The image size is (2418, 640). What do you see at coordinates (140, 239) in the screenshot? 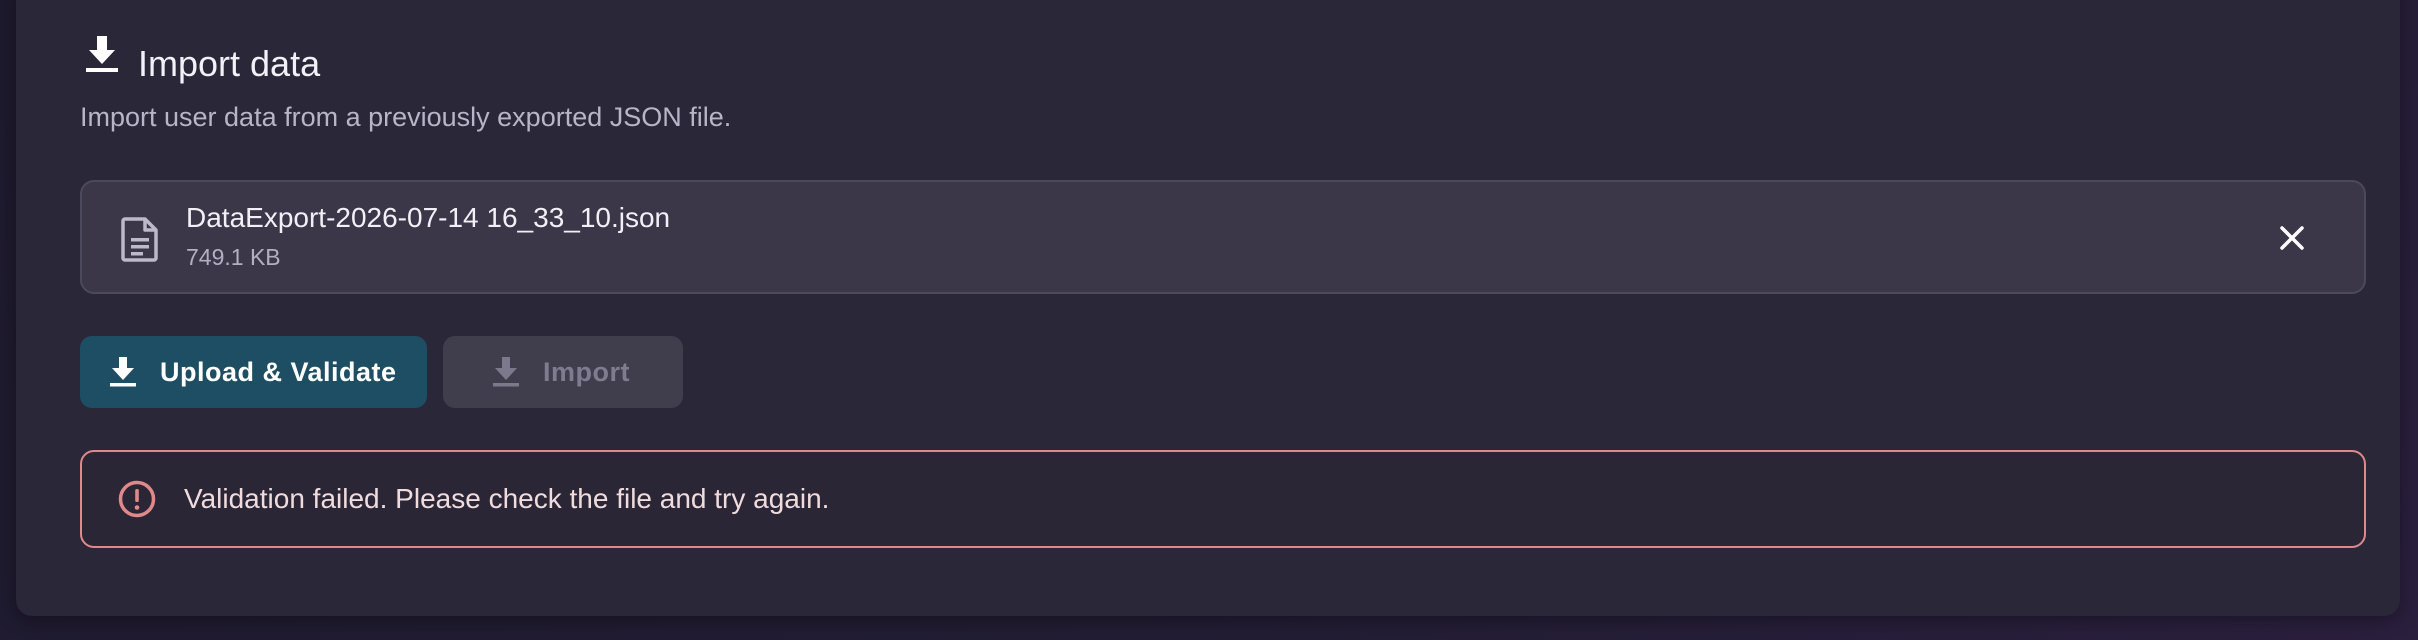
I see `document-icon` at bounding box center [140, 239].